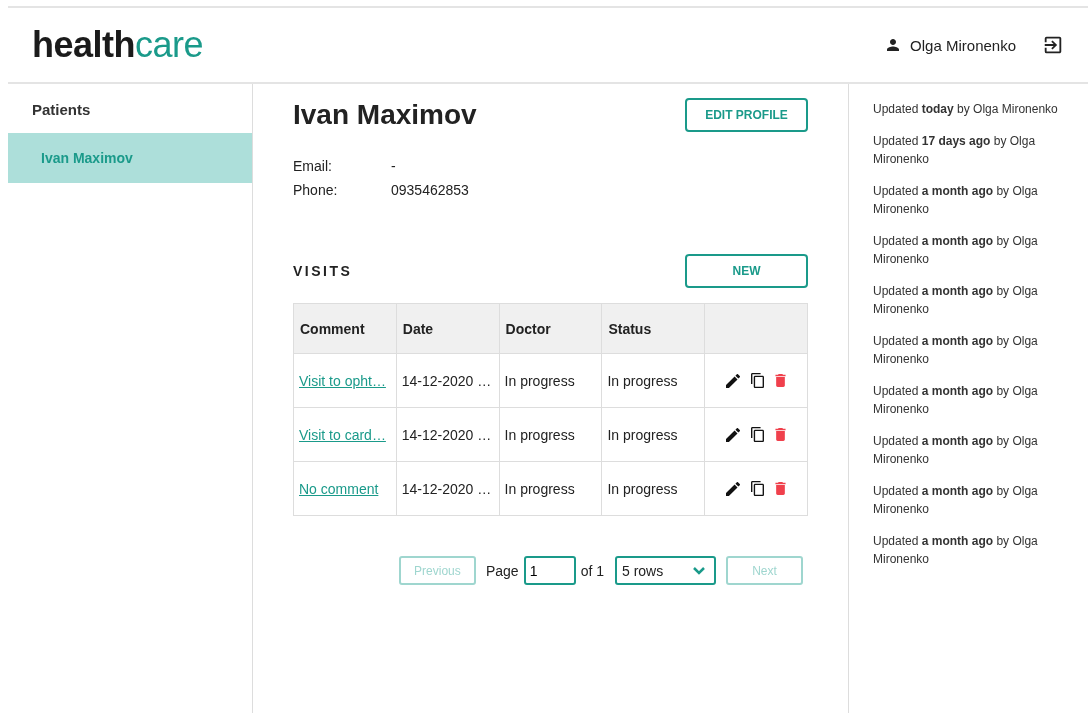 The image size is (1088, 713). Describe the element at coordinates (61, 110) in the screenshot. I see `sidebar-heading: Patients` at that location.